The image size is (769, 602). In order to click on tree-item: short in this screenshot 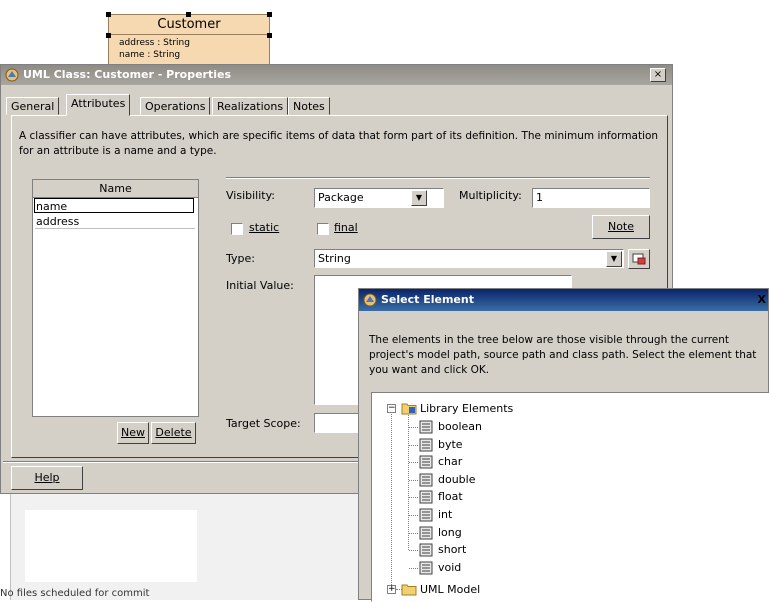, I will do `click(452, 549)`.